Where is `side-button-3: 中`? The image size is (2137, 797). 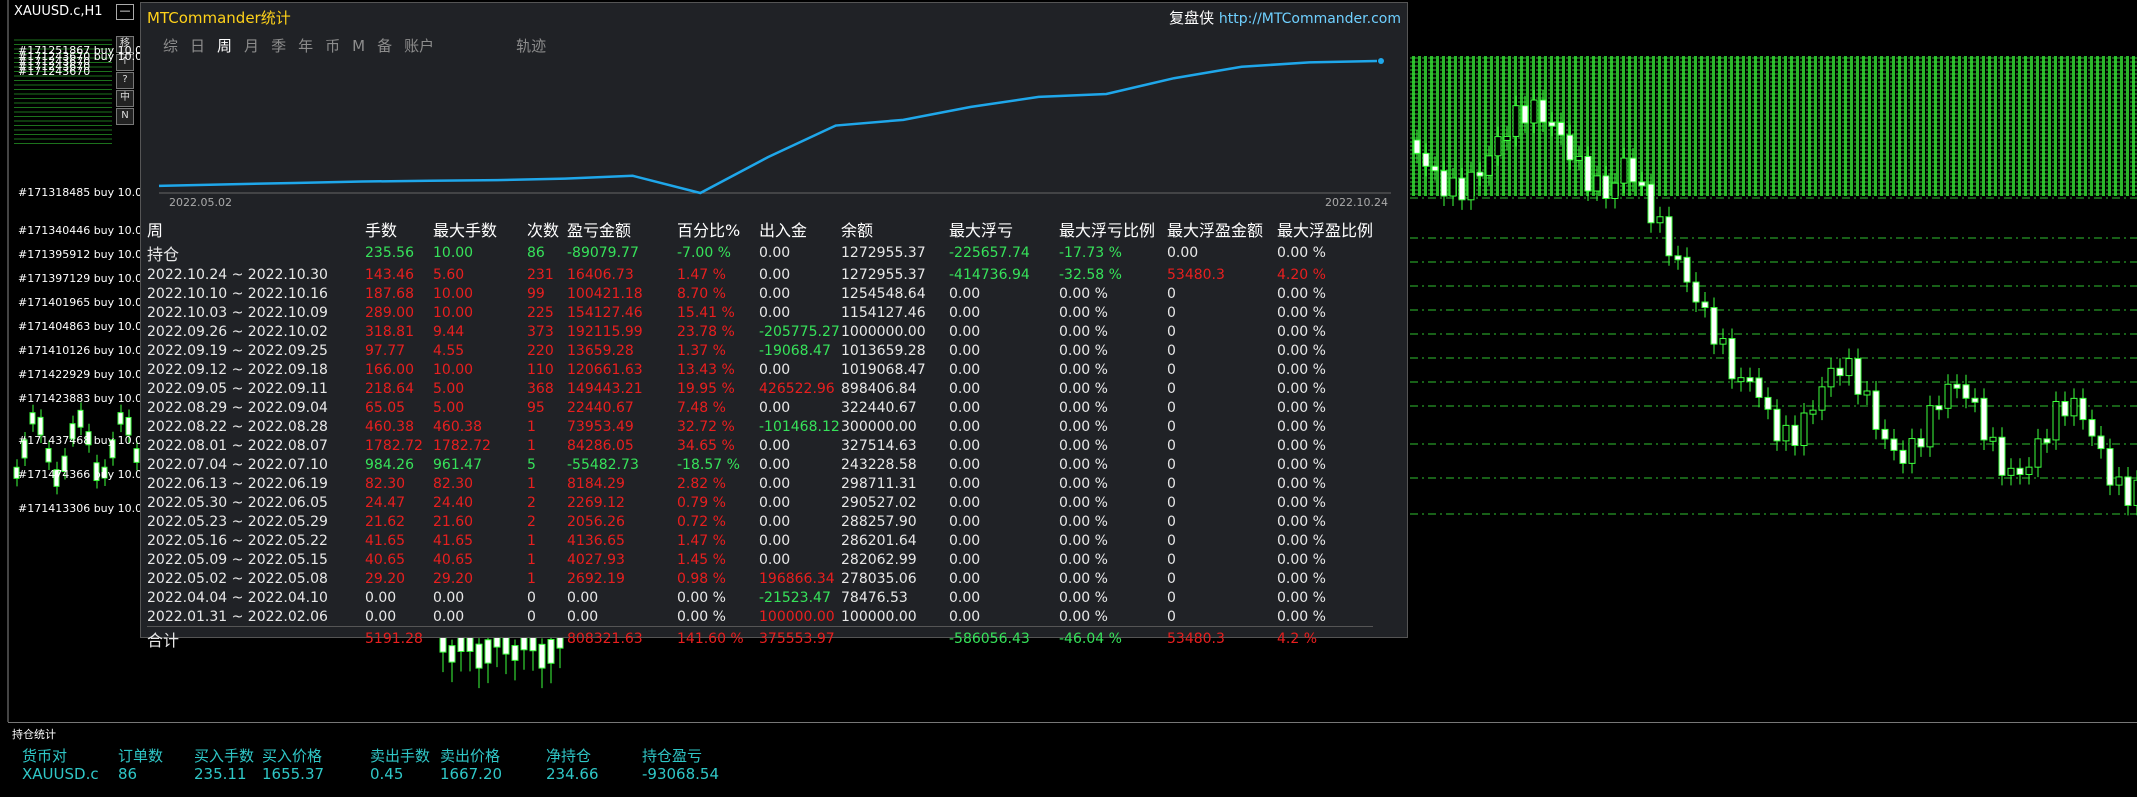 side-button-3: 中 is located at coordinates (125, 98).